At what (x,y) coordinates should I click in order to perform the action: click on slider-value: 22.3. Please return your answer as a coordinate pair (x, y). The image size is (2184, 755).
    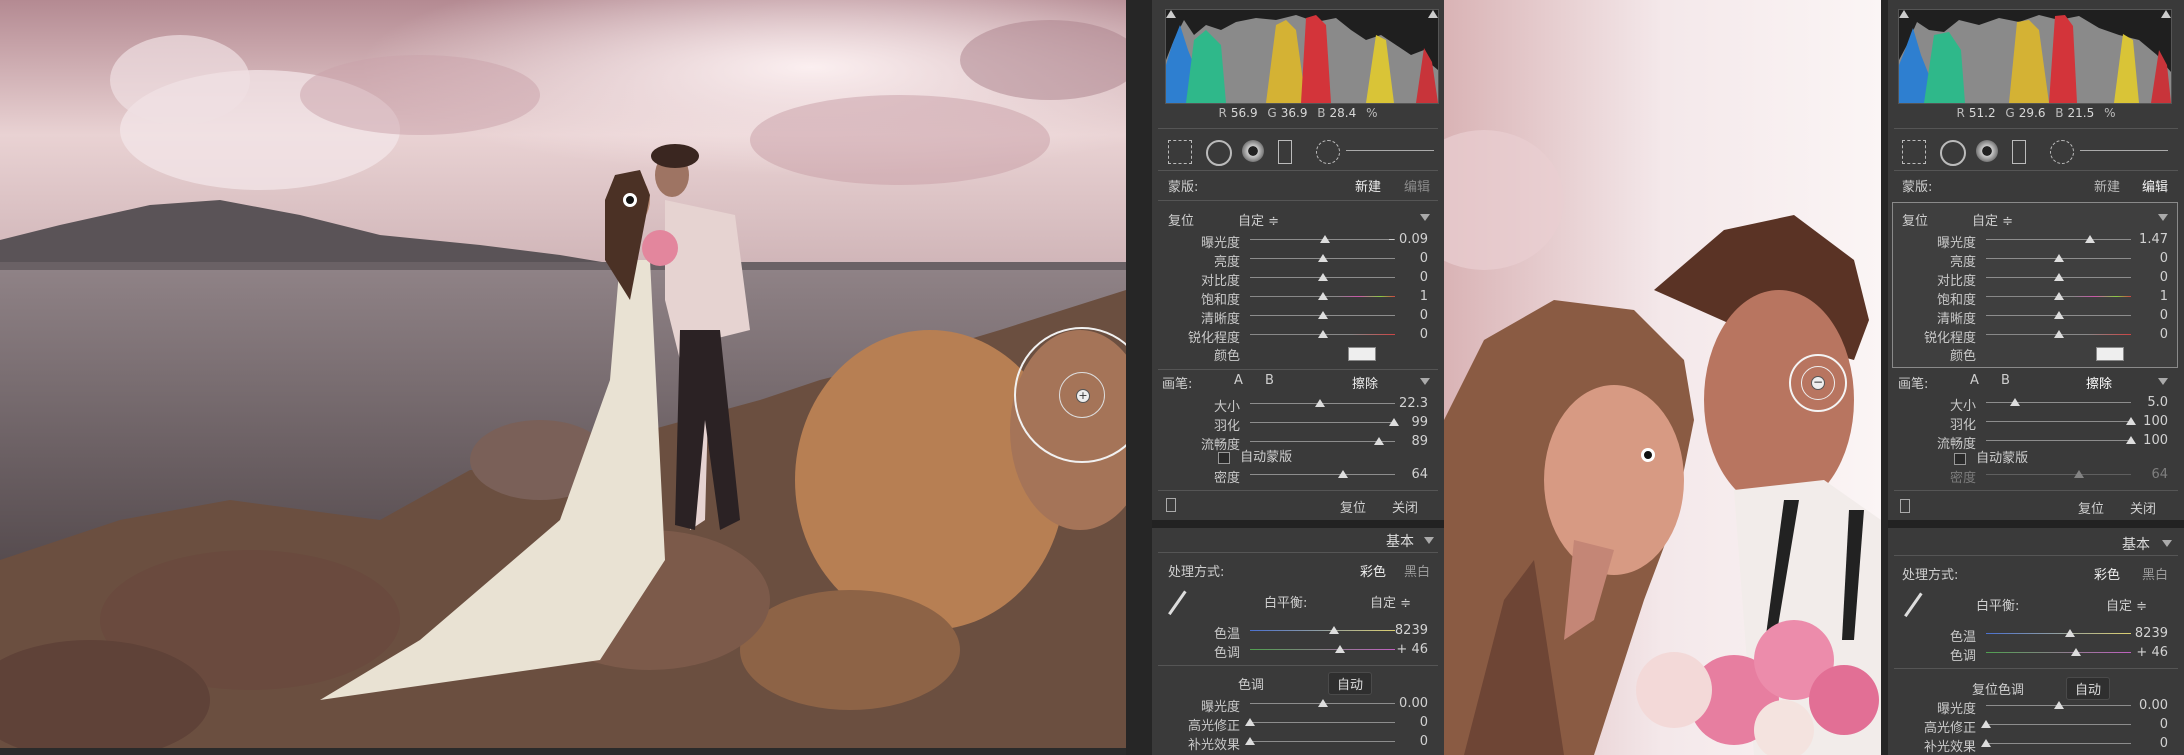
    Looking at the image, I should click on (1404, 403).